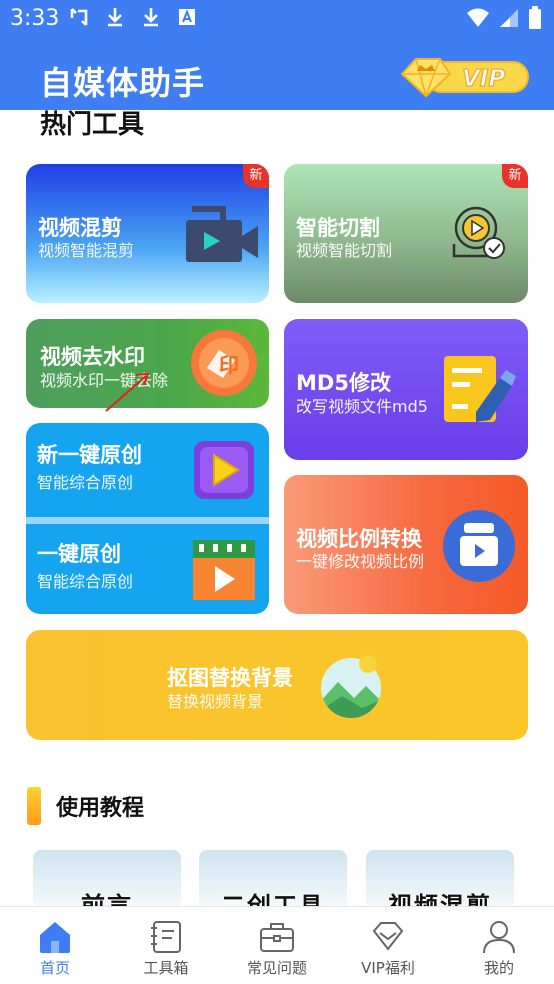  What do you see at coordinates (499, 937) in the screenshot?
I see `user-icon` at bounding box center [499, 937].